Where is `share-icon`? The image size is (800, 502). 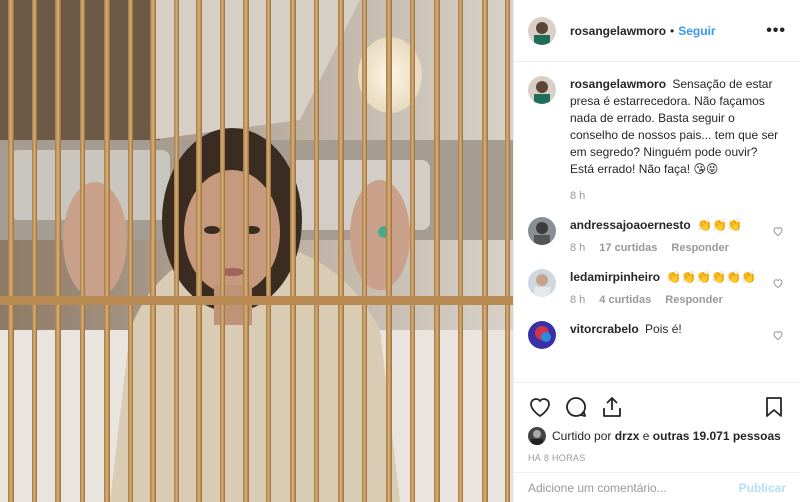 share-icon is located at coordinates (612, 407).